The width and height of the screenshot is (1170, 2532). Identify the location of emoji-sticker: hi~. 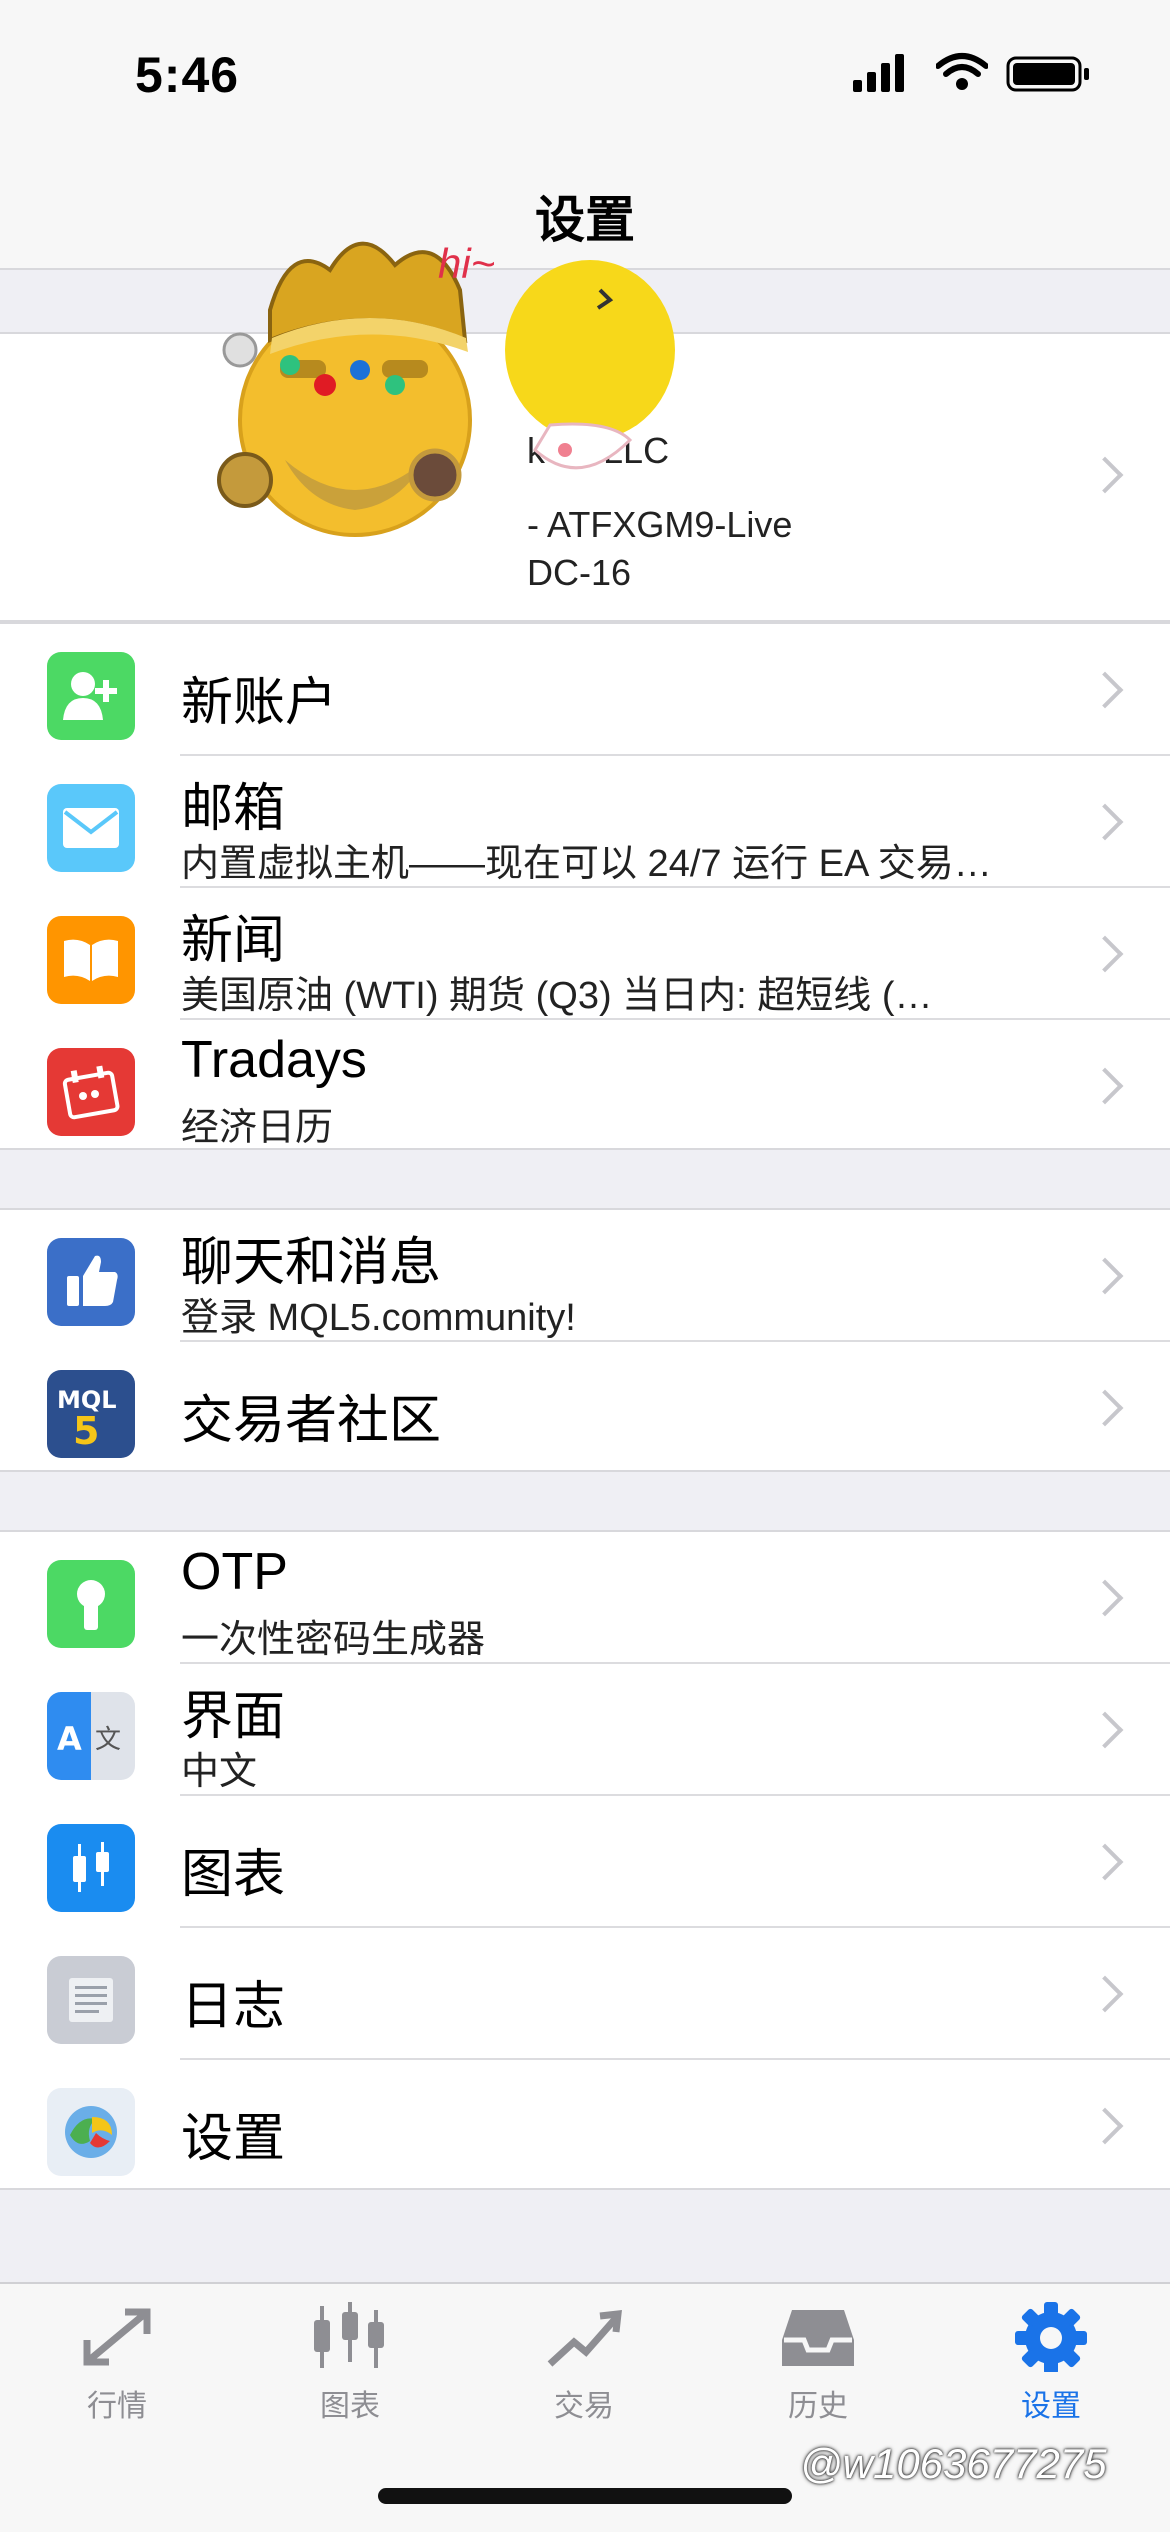
(460, 392).